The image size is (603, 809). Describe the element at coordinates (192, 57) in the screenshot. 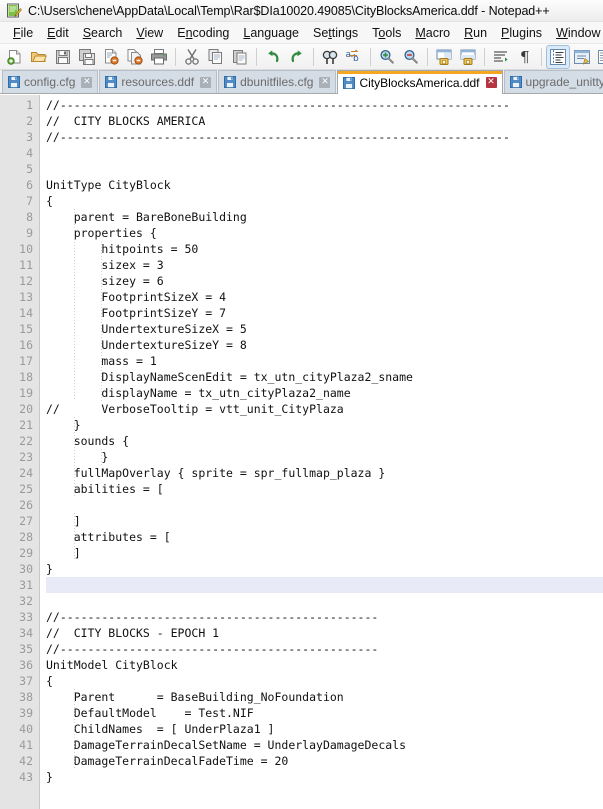

I see `cut-icon` at that location.